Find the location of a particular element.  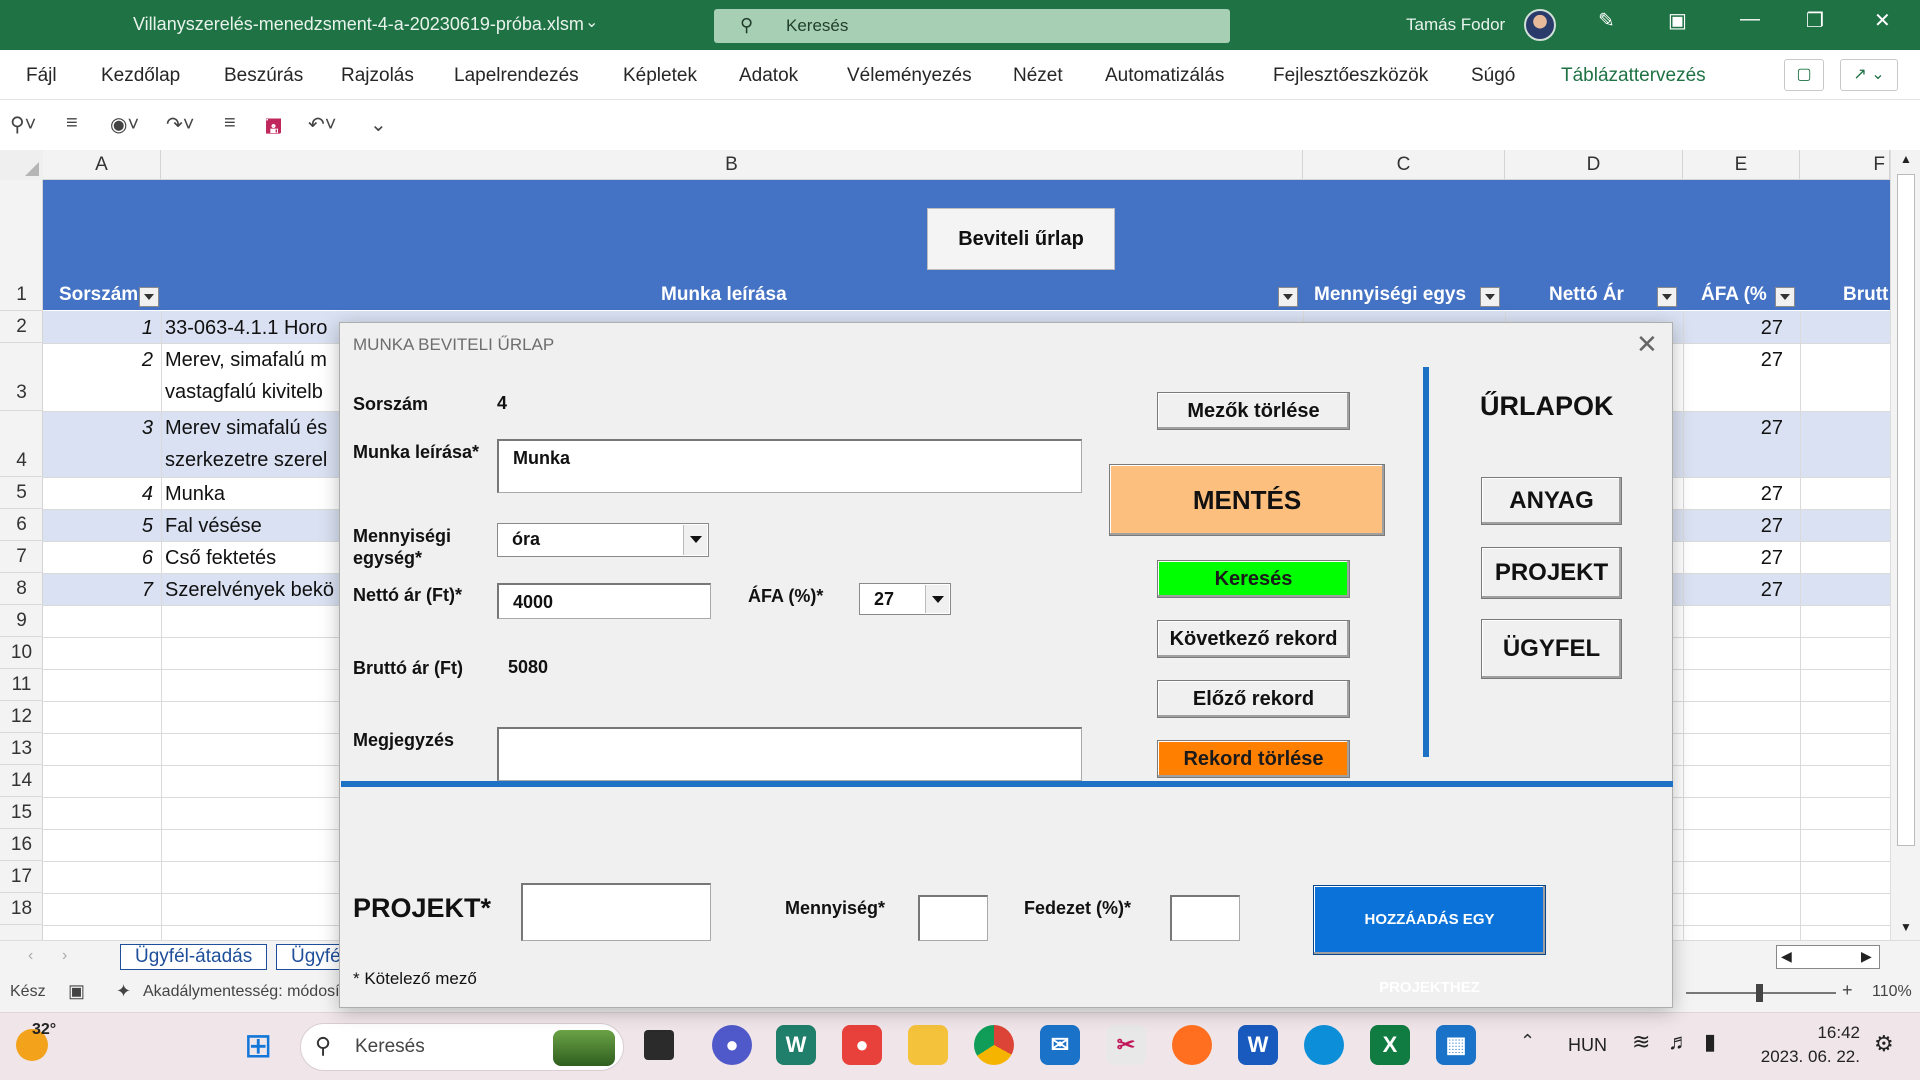

menny-select: óra is located at coordinates (603, 540).